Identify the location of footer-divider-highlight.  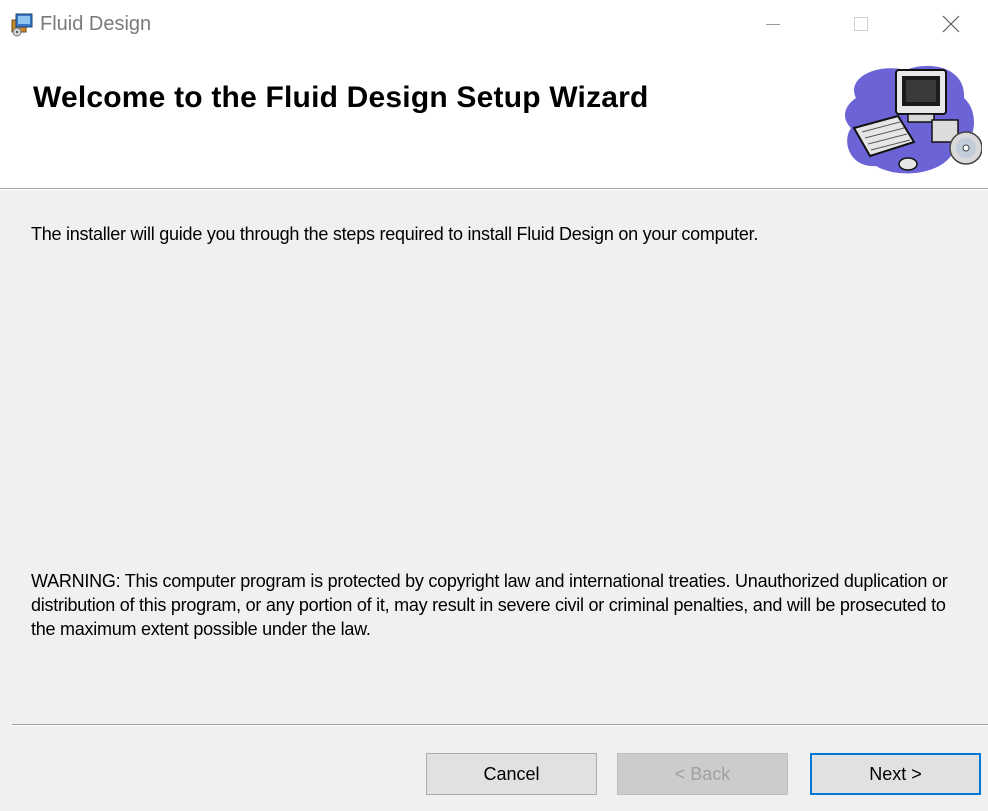
(500, 725).